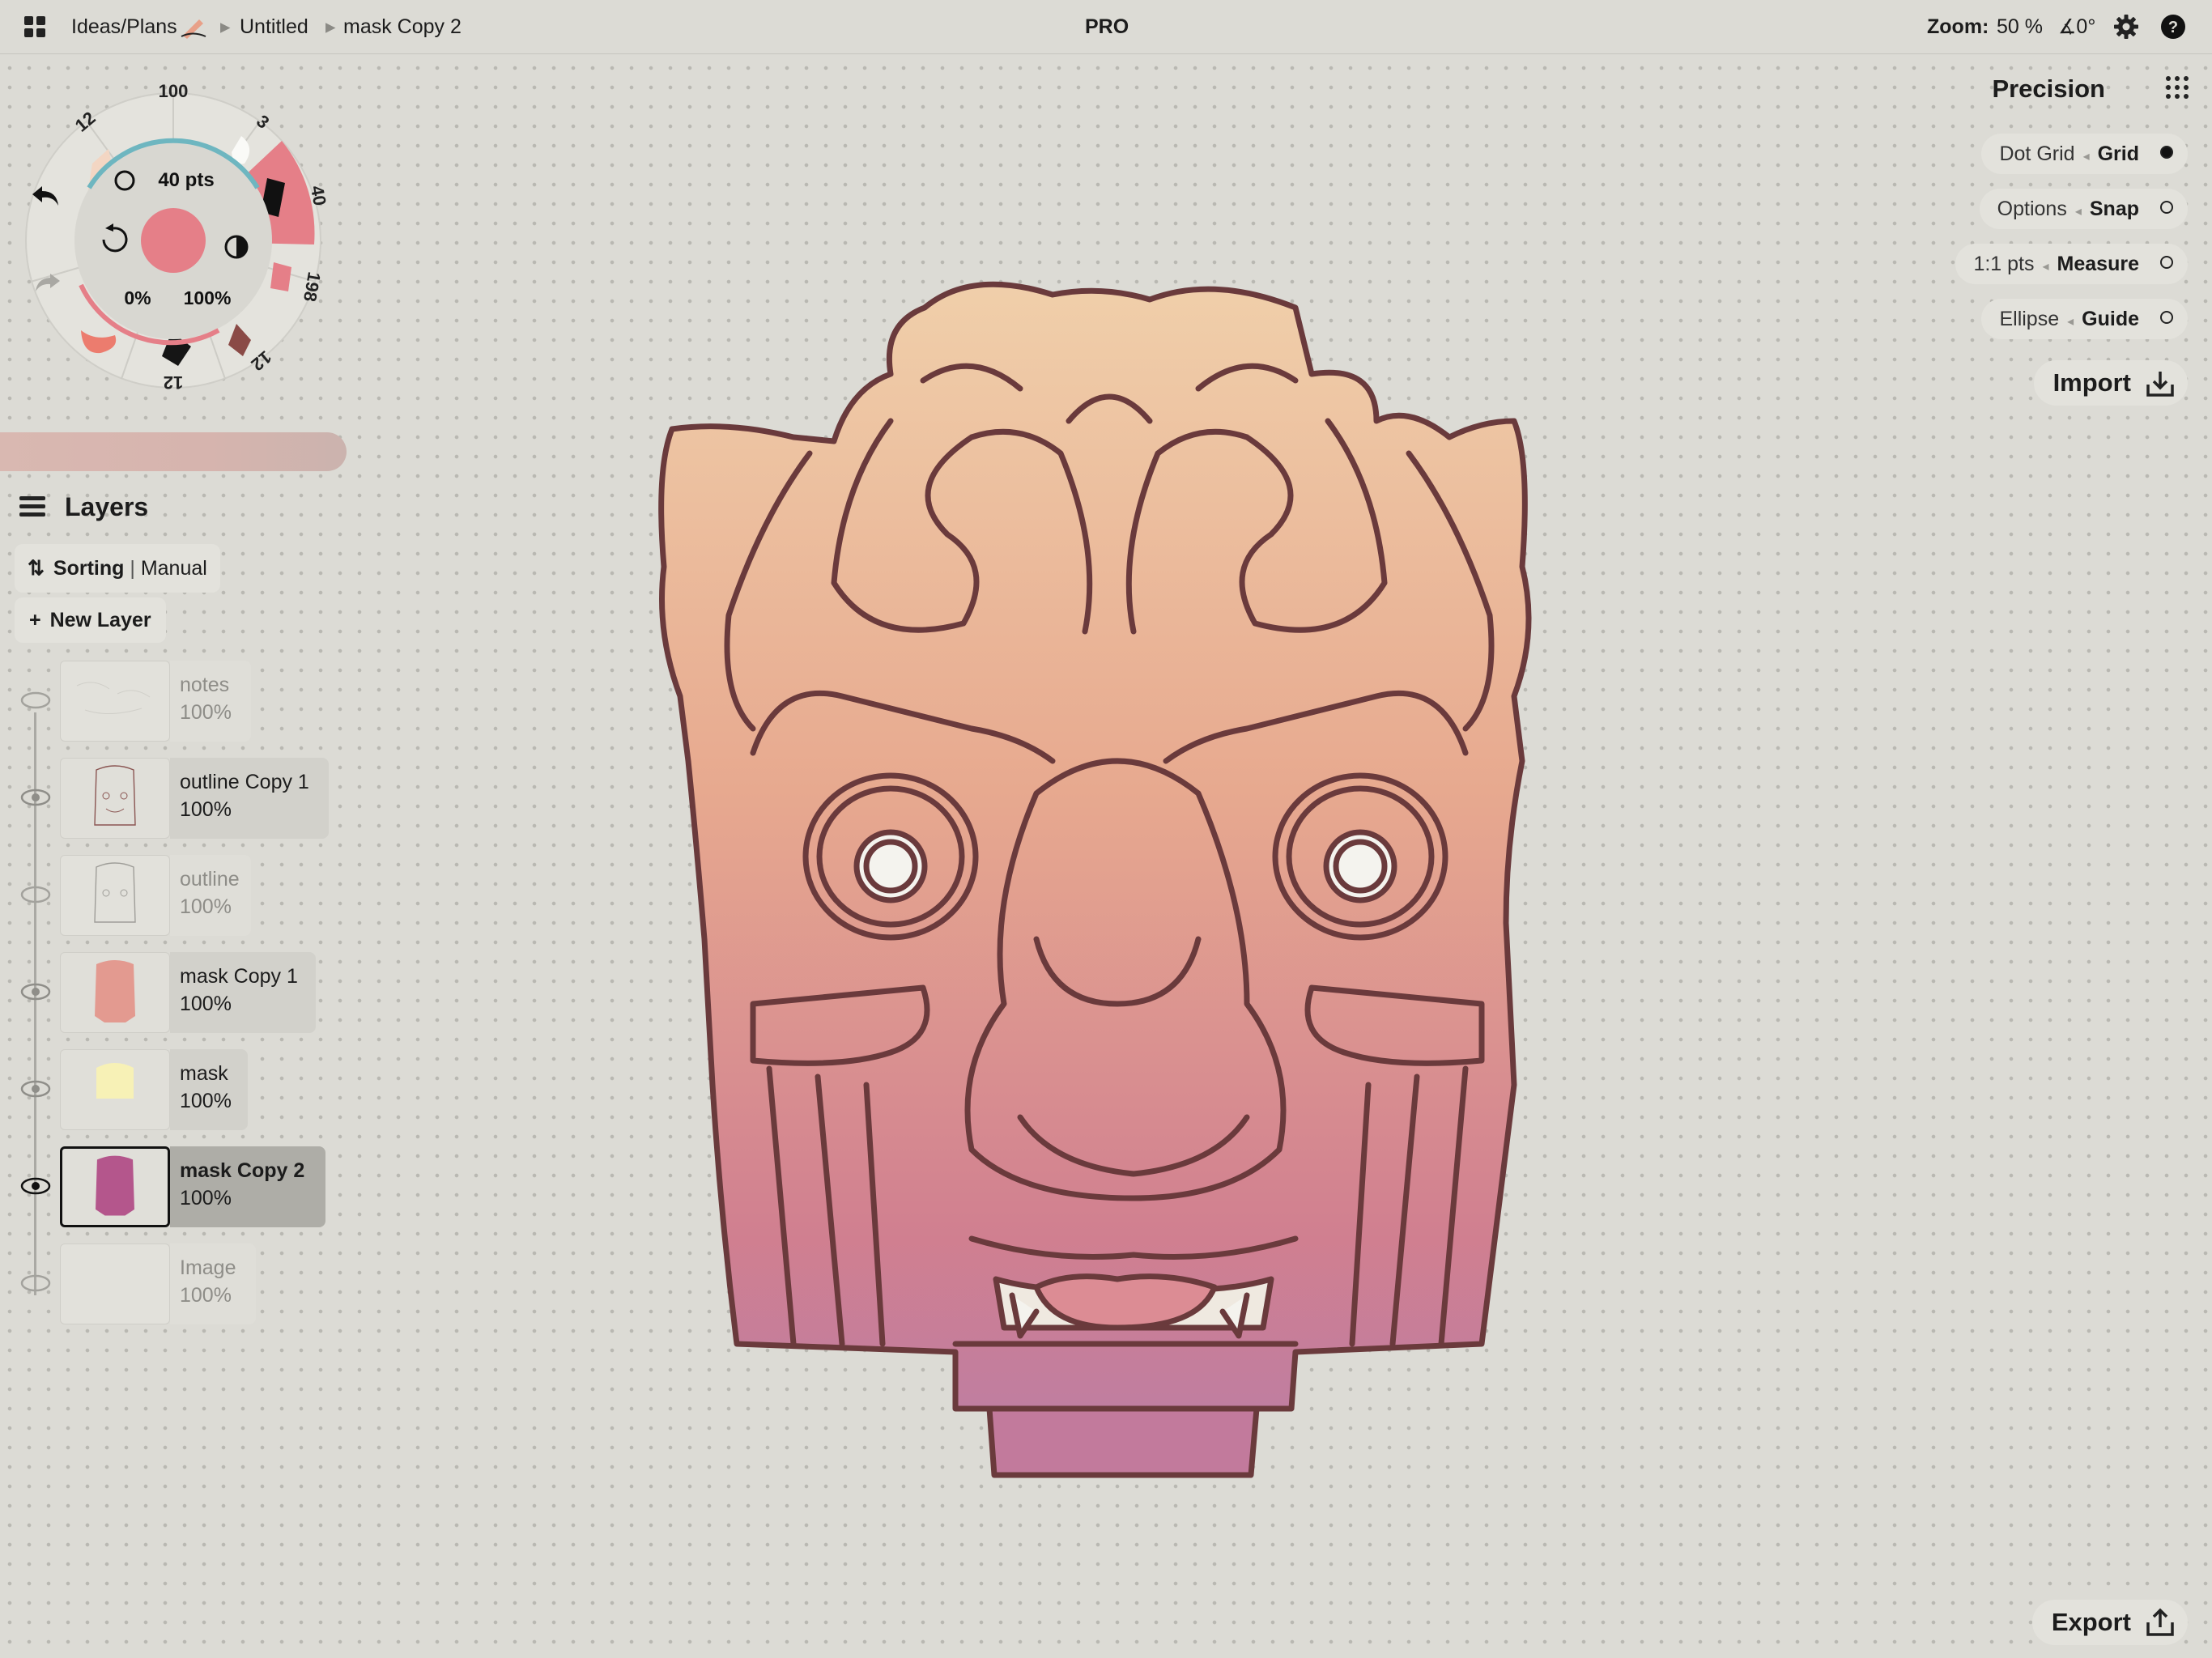 The height and width of the screenshot is (1658, 2212). What do you see at coordinates (2126, 27) in the screenshot?
I see `gear-icon` at bounding box center [2126, 27].